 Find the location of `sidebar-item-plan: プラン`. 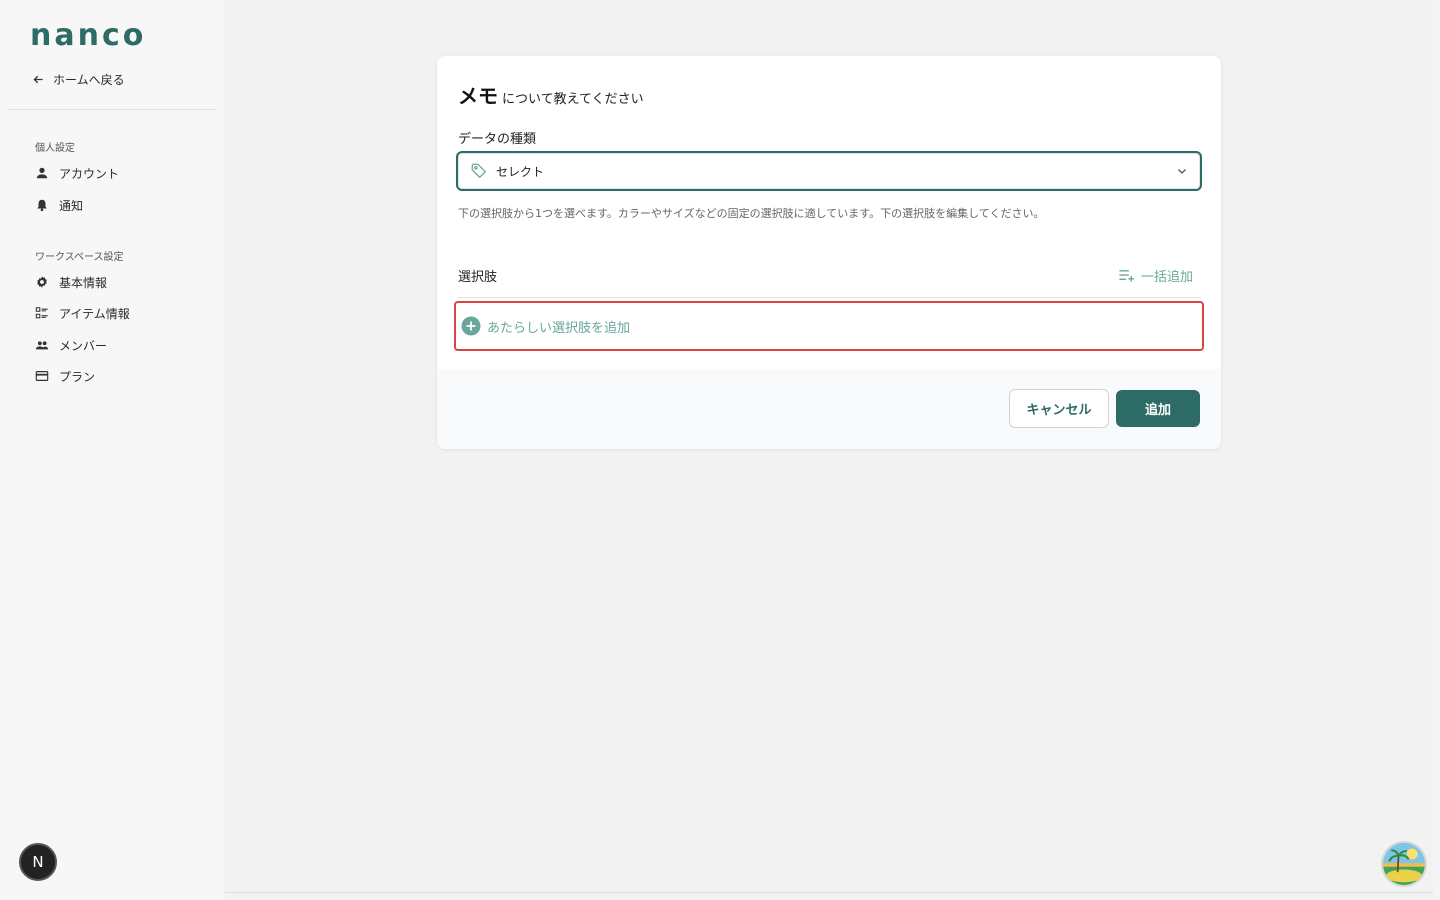

sidebar-item-plan: プラン is located at coordinates (65, 376).